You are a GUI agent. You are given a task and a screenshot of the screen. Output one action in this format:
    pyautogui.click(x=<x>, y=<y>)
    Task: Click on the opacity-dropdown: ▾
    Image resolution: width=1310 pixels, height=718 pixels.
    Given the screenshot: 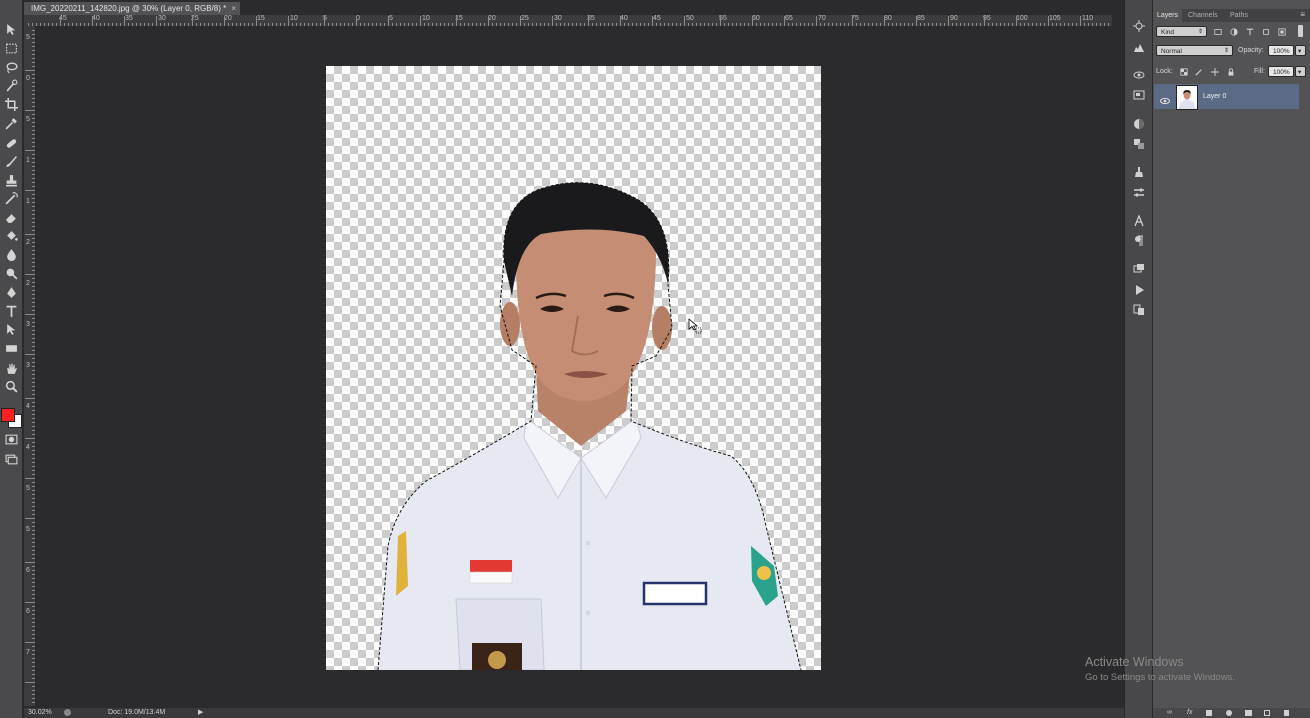 What is the action you would take?
    pyautogui.click(x=1300, y=50)
    